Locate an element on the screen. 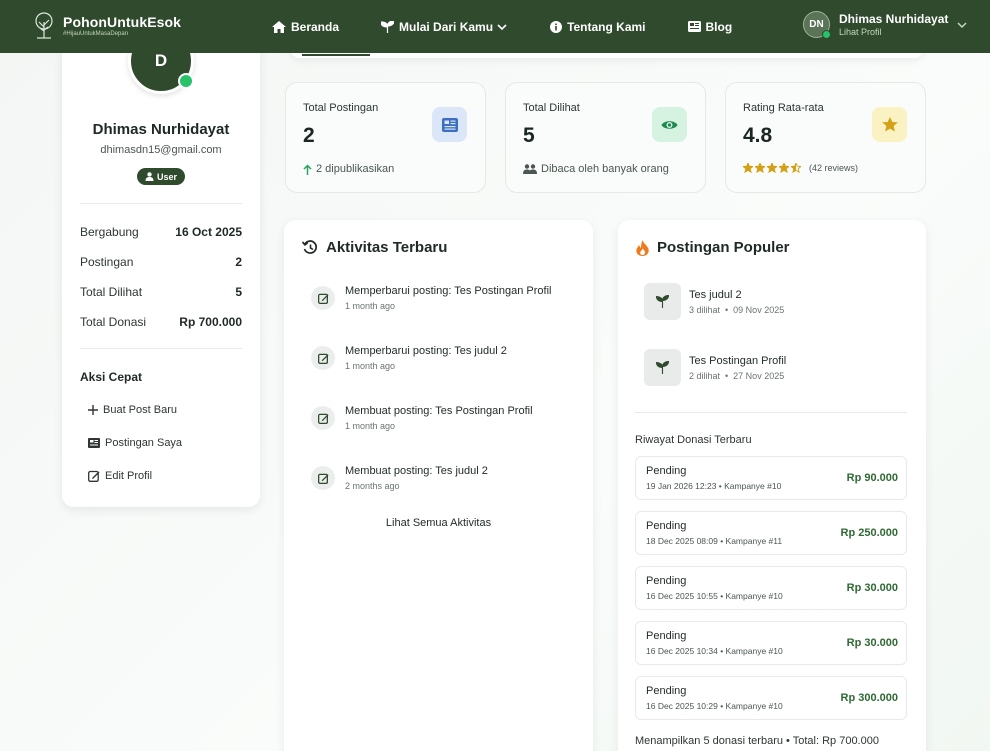 The height and width of the screenshot is (751, 990). stat-title: Total Postingan is located at coordinates (341, 108).